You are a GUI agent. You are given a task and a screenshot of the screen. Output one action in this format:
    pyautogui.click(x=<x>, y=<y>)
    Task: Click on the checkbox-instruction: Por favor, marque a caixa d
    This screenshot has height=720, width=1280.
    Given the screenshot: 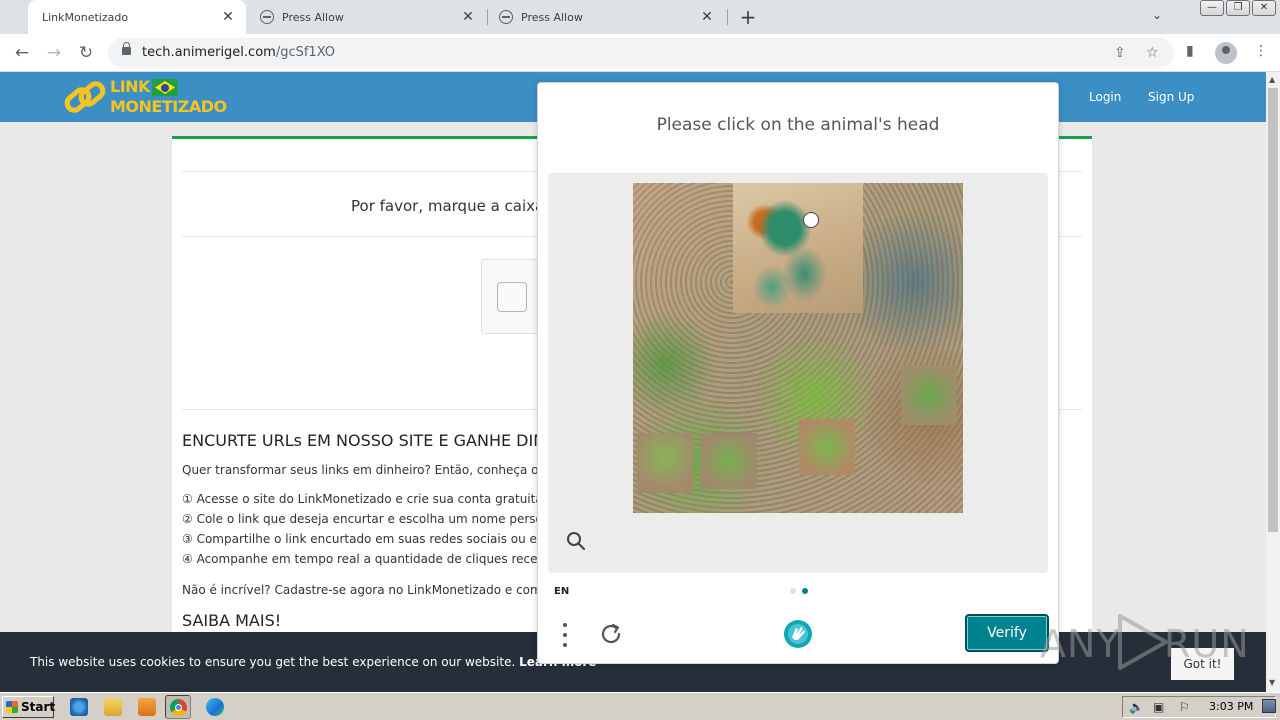 What is the action you would take?
    pyautogui.click(x=455, y=206)
    